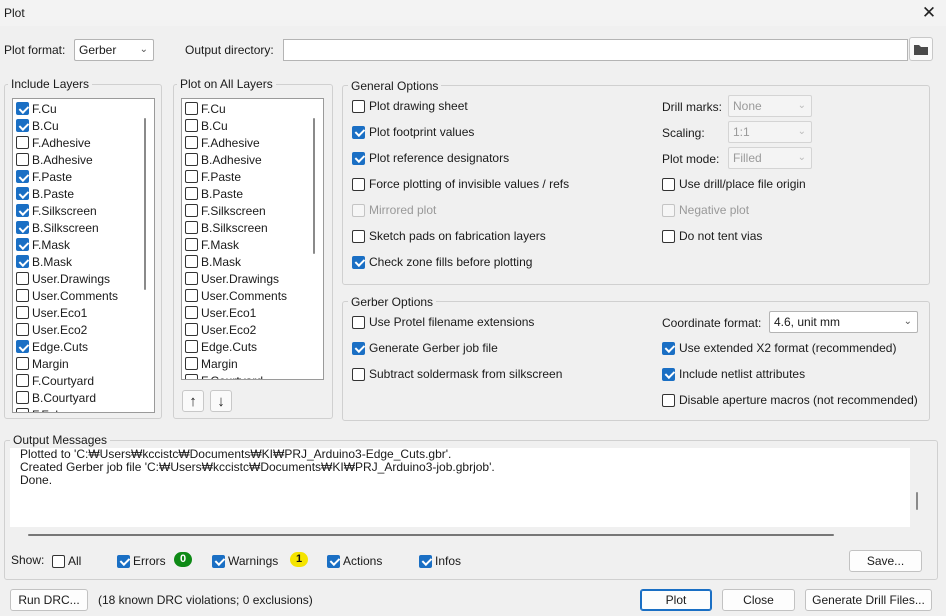  What do you see at coordinates (245, 561) in the screenshot?
I see `filter-warnings-checkbox: Warnings` at bounding box center [245, 561].